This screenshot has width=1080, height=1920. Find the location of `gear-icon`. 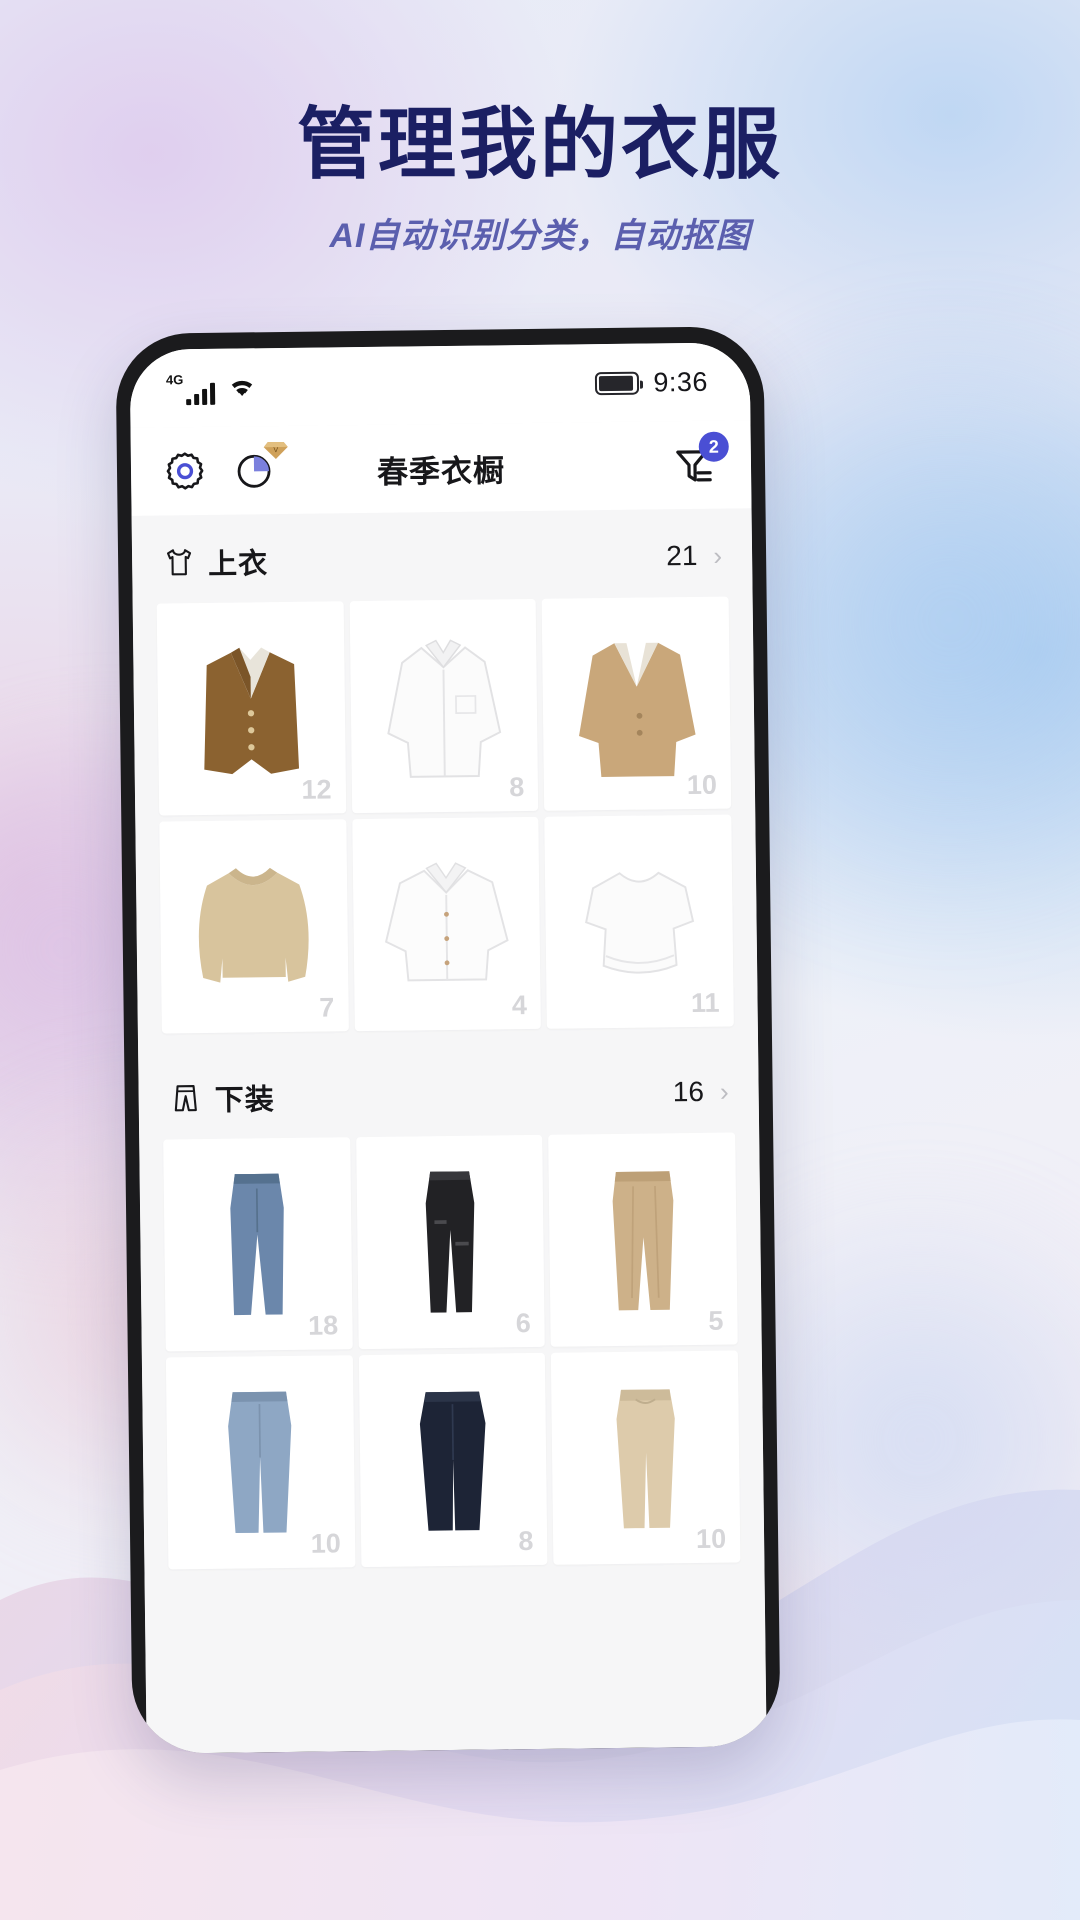

gear-icon is located at coordinates (185, 471).